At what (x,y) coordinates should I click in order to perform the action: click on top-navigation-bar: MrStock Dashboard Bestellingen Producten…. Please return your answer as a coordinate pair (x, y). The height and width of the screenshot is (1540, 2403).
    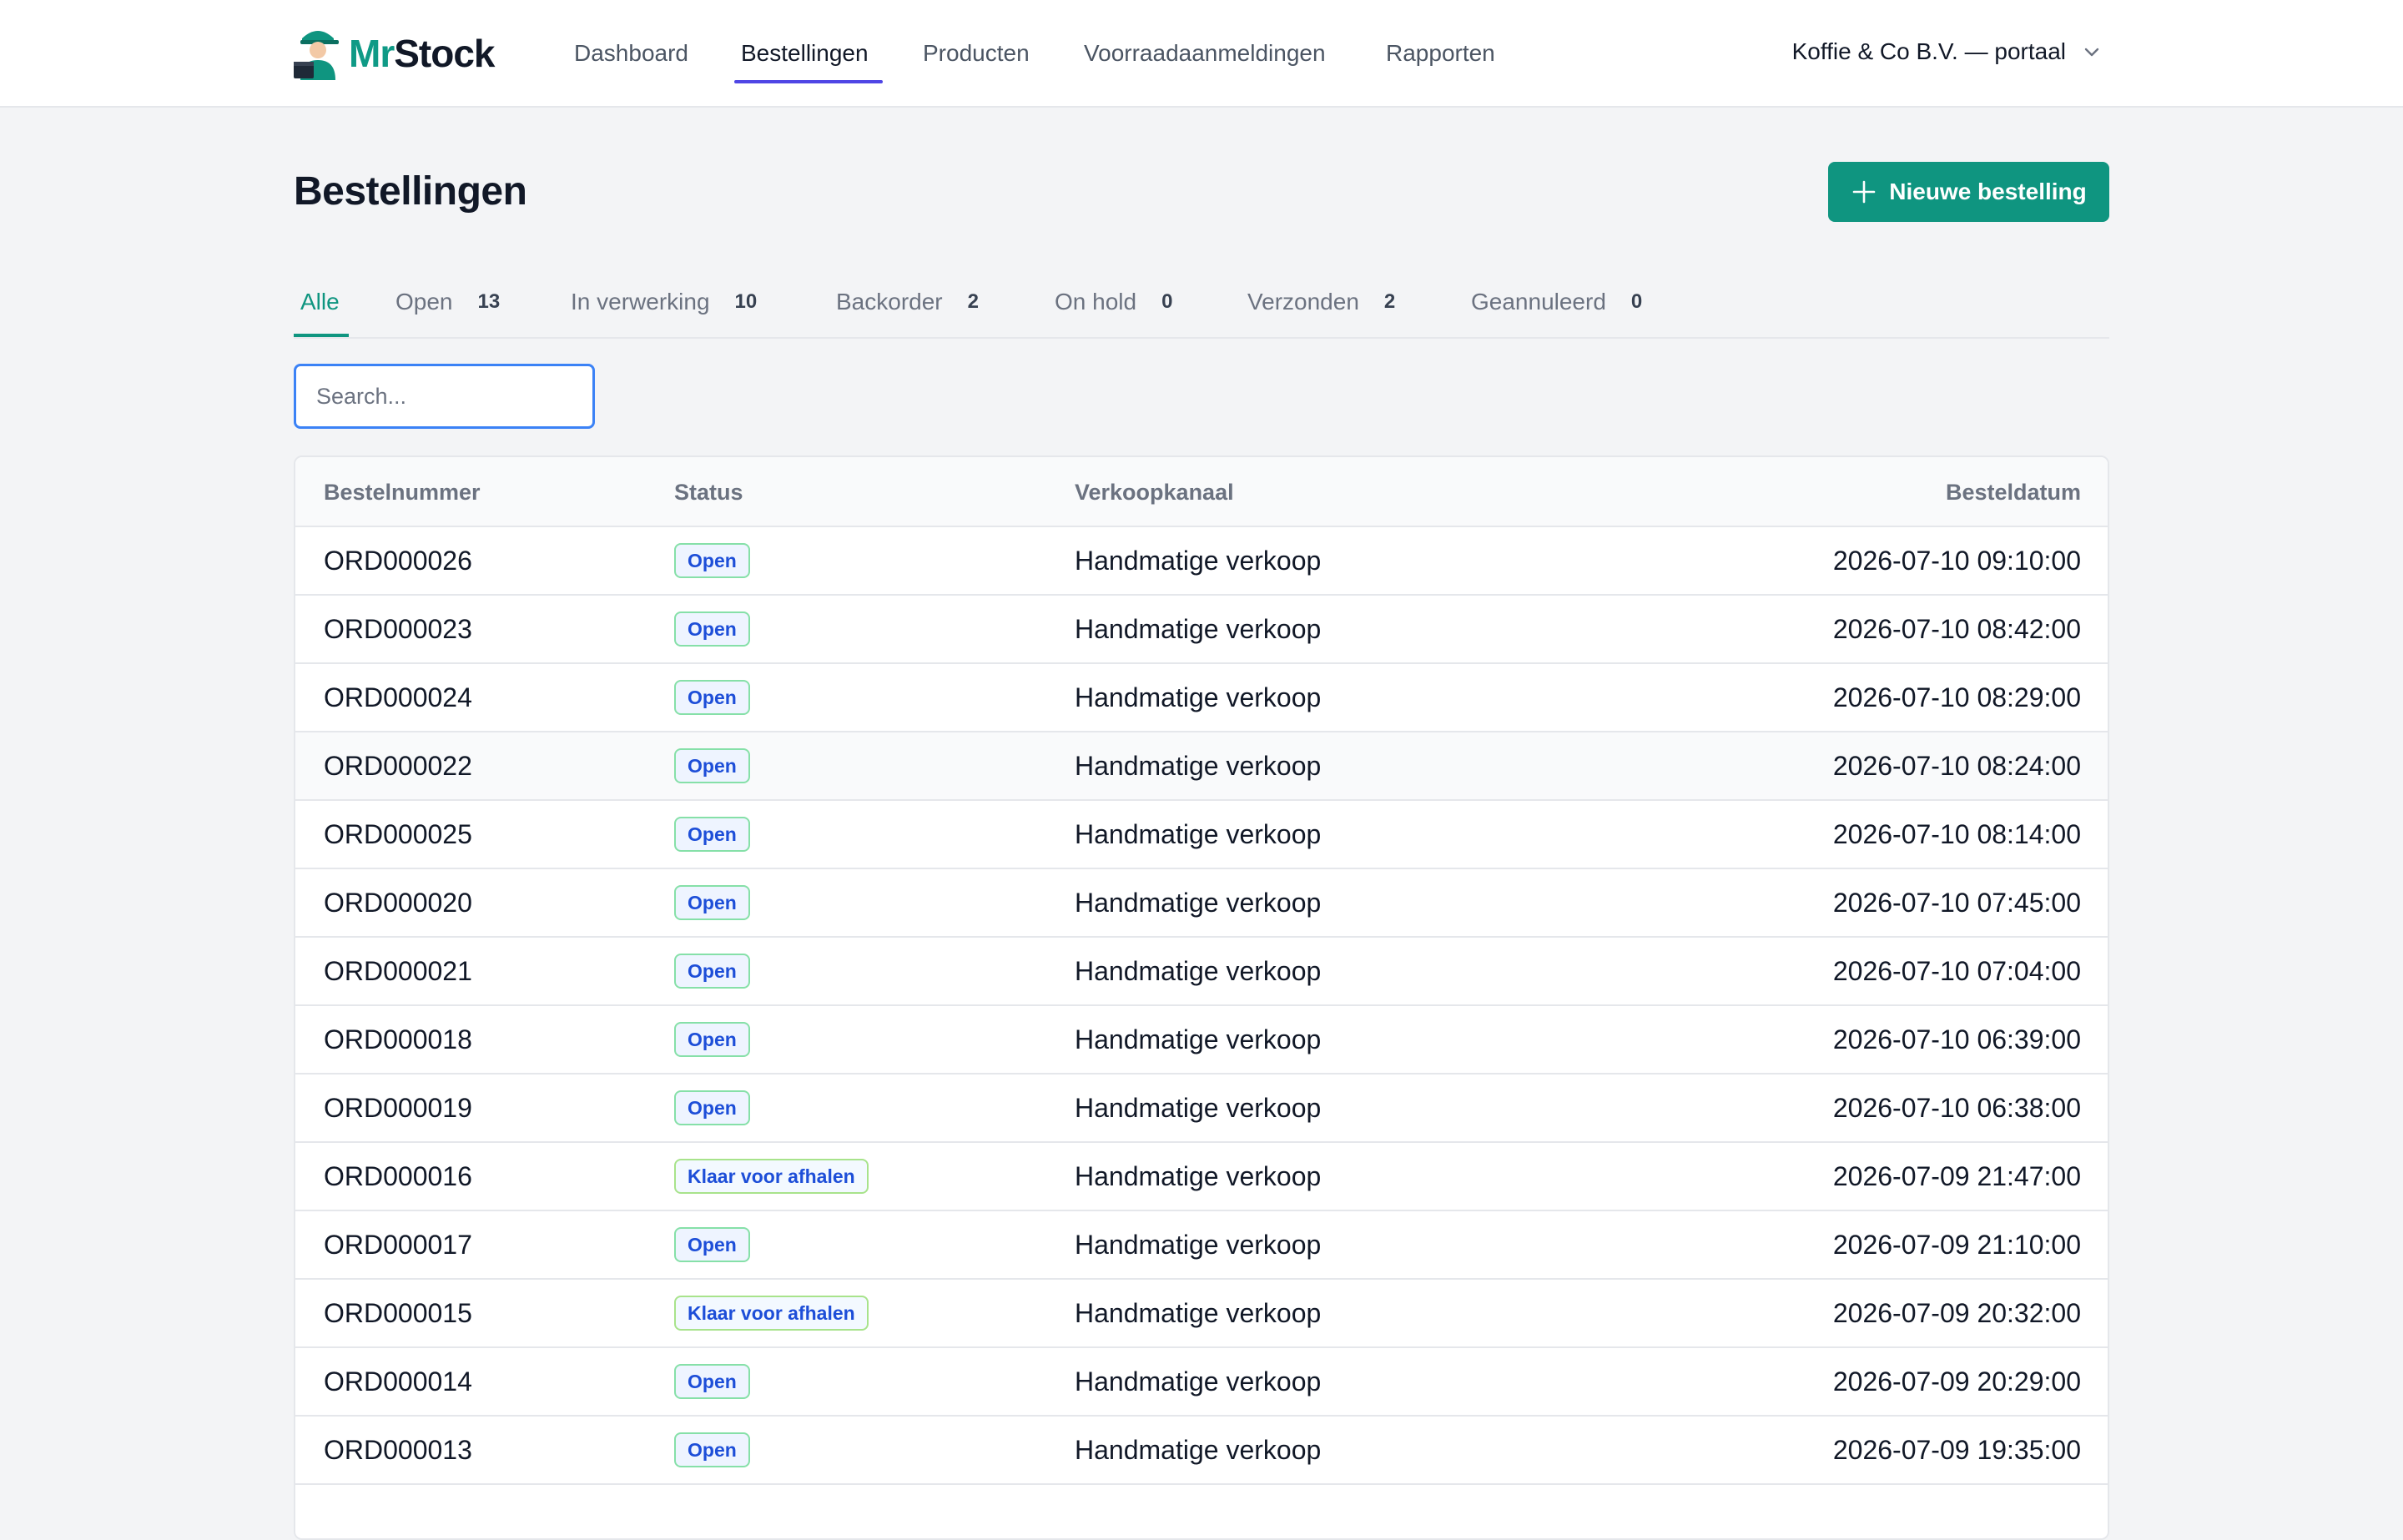
    Looking at the image, I should click on (1201, 54).